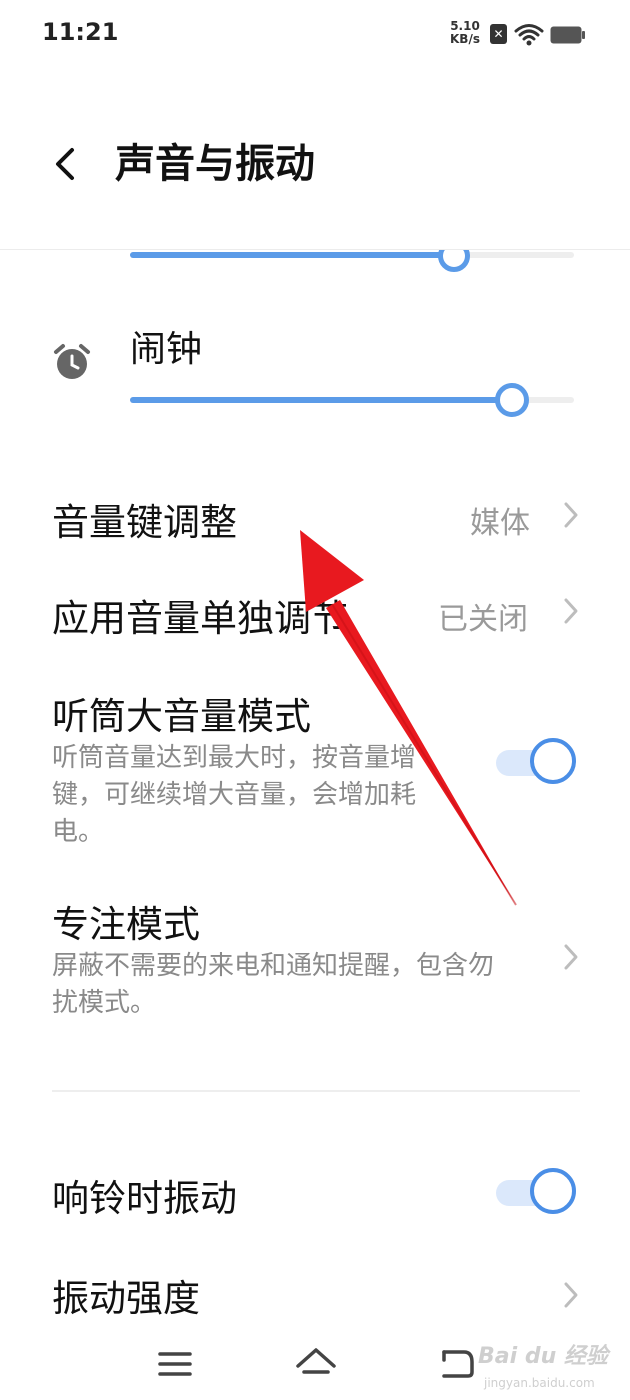 This screenshot has width=630, height=1400. What do you see at coordinates (567, 35) in the screenshot?
I see `battery-icon` at bounding box center [567, 35].